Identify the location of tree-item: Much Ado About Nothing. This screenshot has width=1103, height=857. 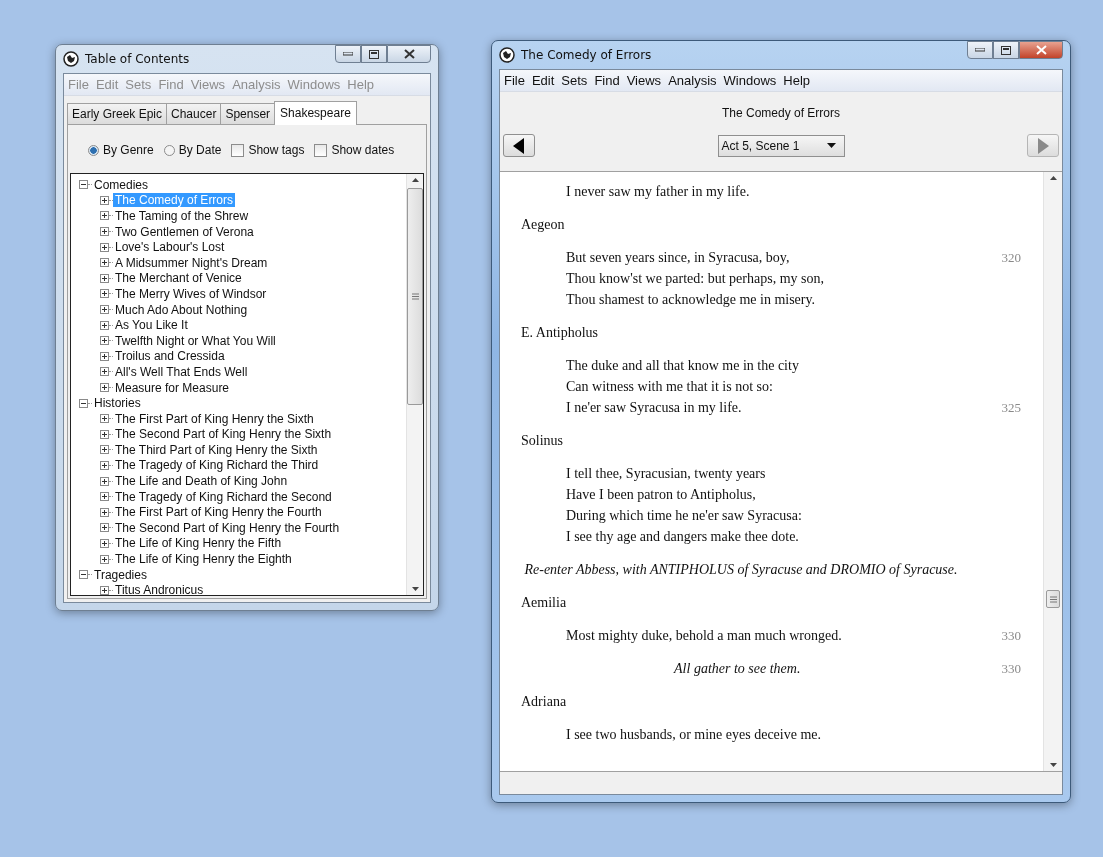
(181, 309).